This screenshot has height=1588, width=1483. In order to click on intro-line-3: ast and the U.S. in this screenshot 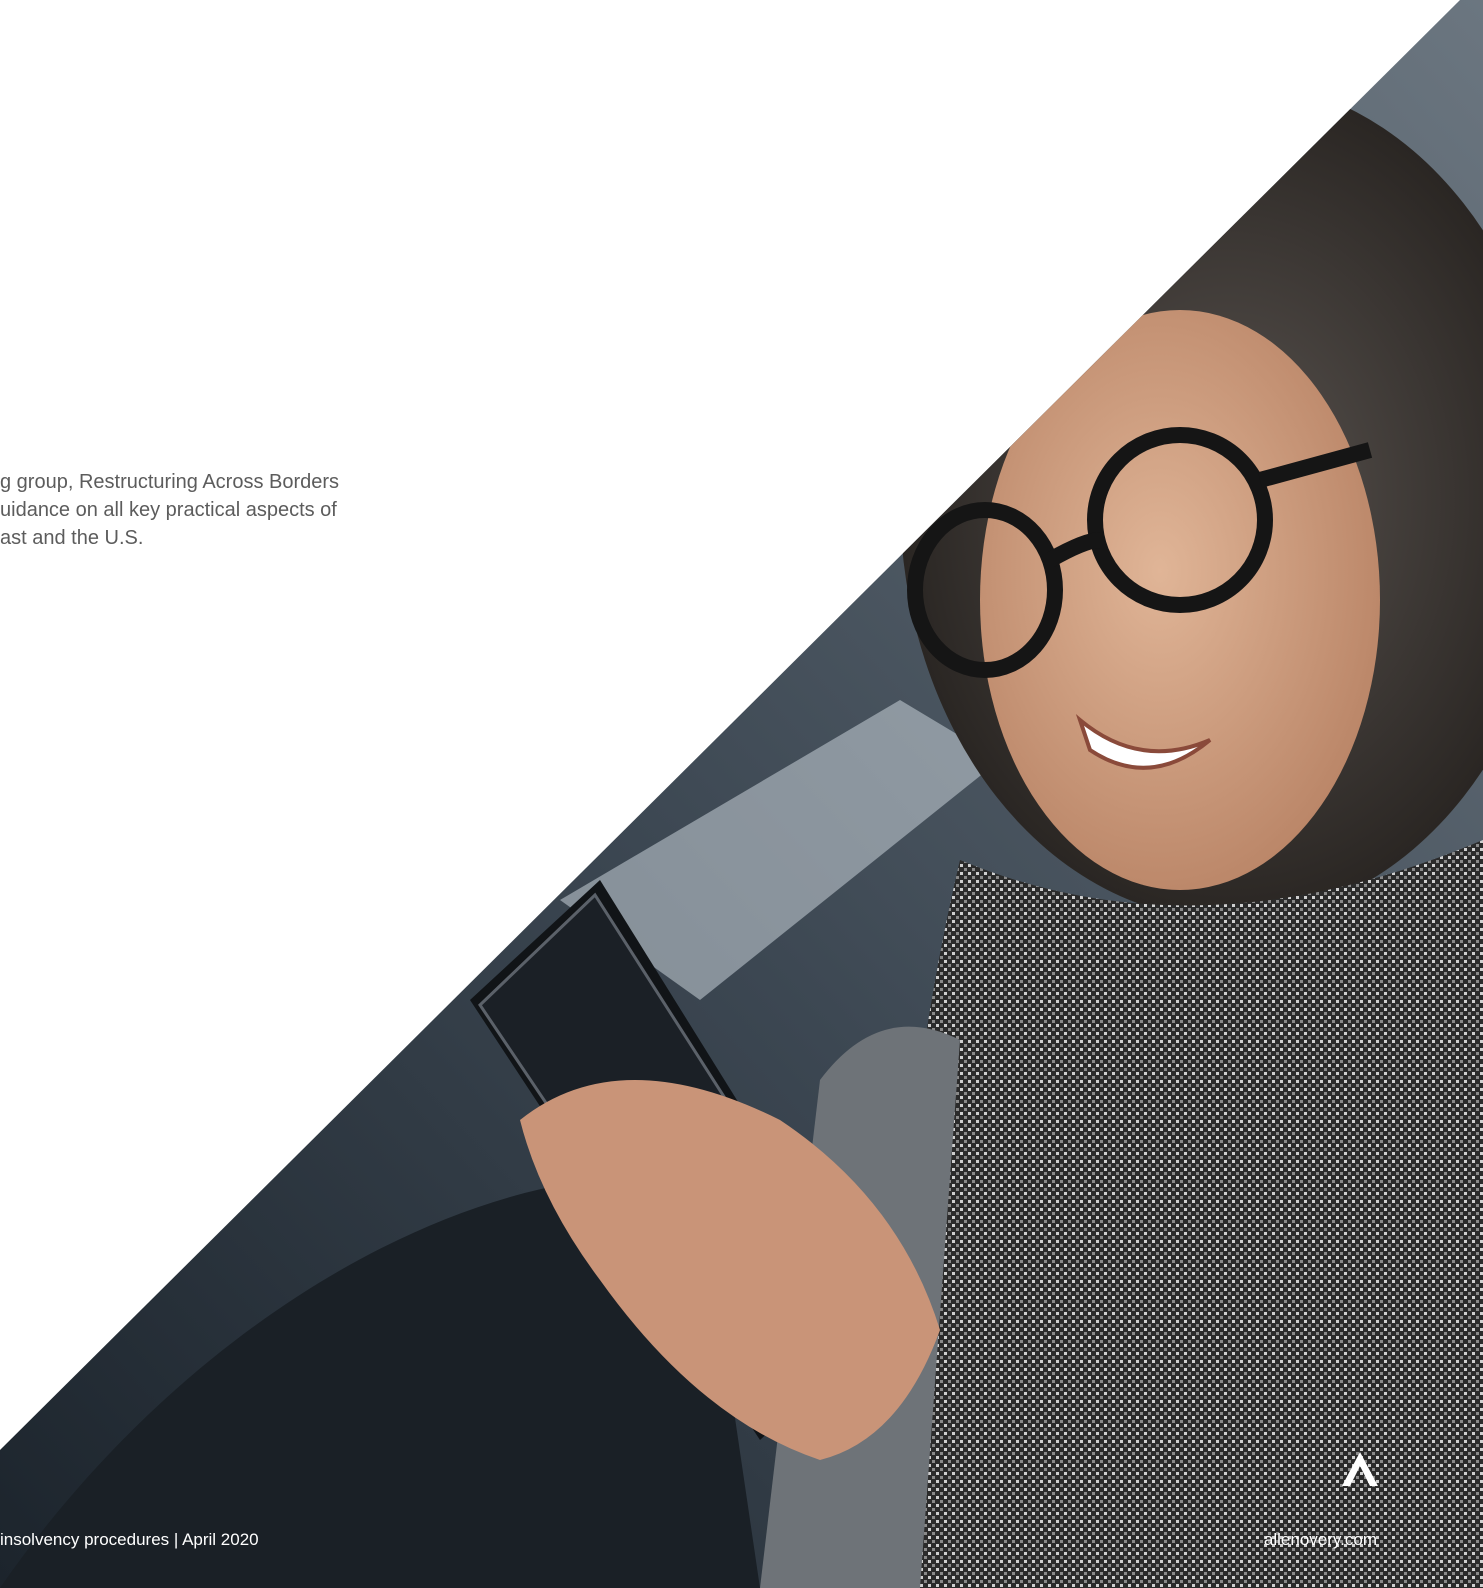, I will do `click(72, 538)`.